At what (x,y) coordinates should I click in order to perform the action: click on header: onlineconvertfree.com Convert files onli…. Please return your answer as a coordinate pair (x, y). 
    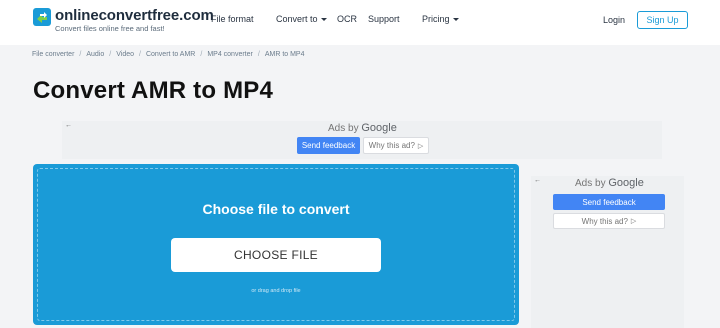
    Looking at the image, I should click on (360, 22).